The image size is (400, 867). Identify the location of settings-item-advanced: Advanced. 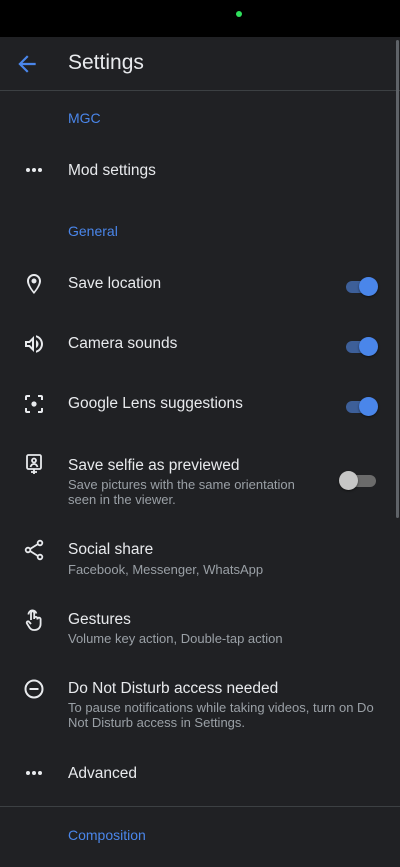
(200, 774).